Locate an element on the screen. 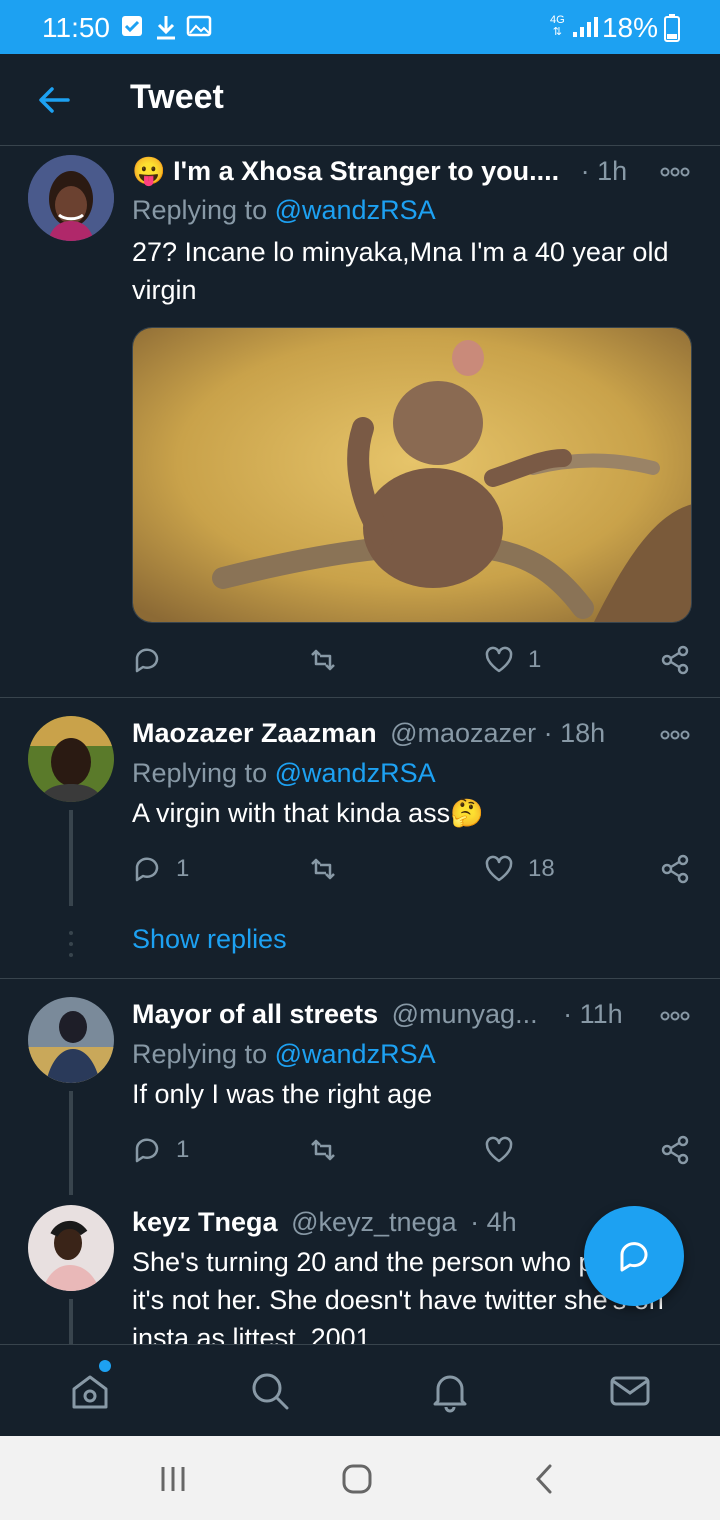 The width and height of the screenshot is (720, 1520). app-bar: Tweet is located at coordinates (360, 100).